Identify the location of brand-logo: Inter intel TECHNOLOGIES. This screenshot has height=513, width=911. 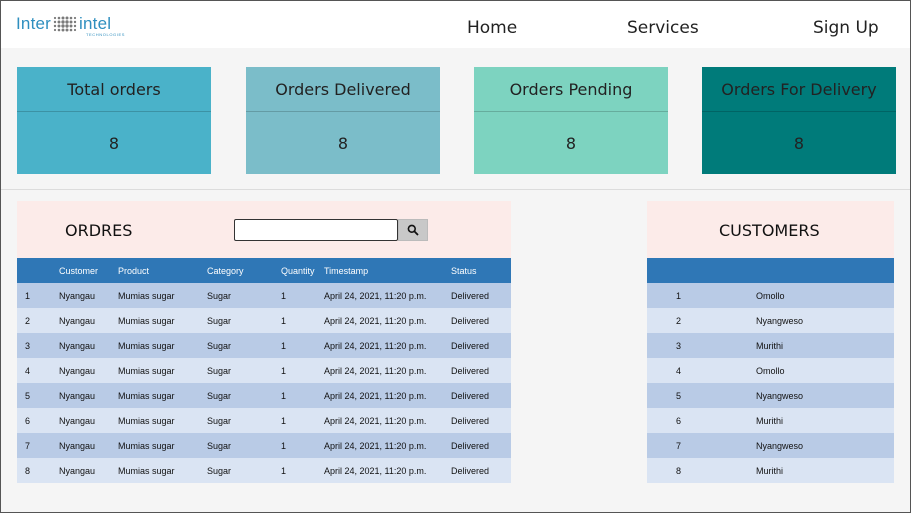
(70, 26).